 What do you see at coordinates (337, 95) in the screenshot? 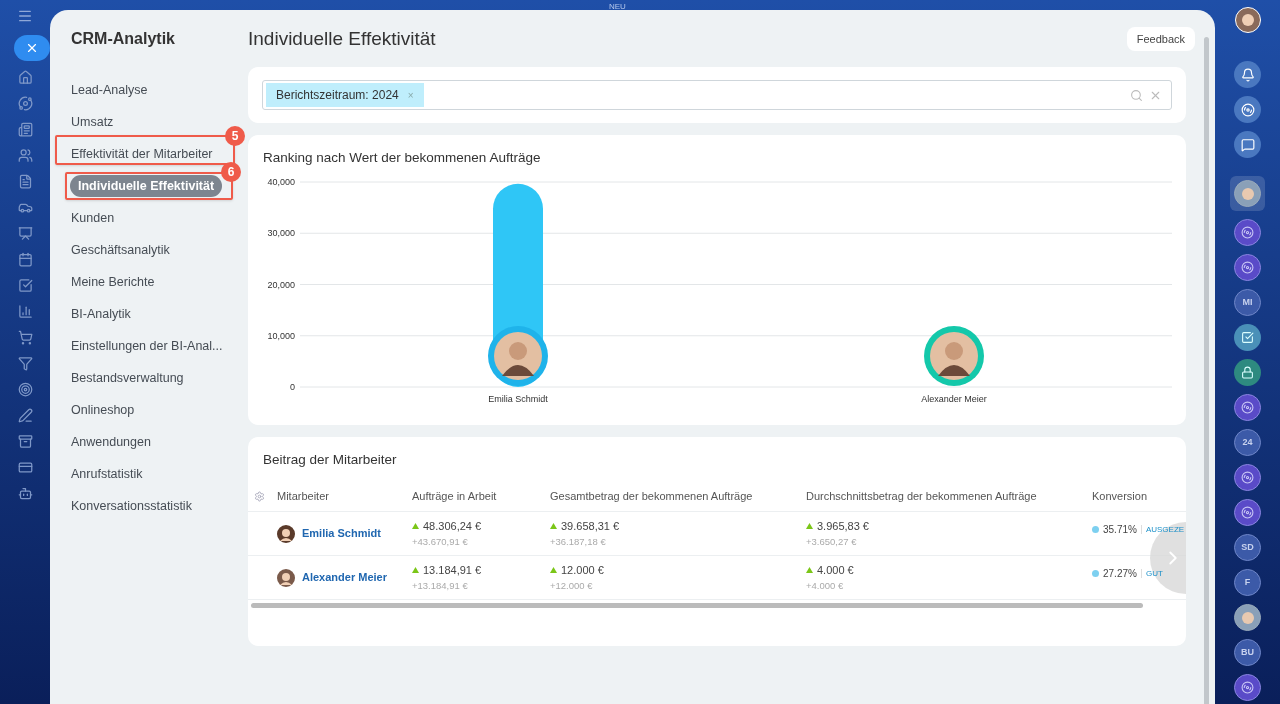
I see `filter-tag-label: Berichtszeitraum: 2024` at bounding box center [337, 95].